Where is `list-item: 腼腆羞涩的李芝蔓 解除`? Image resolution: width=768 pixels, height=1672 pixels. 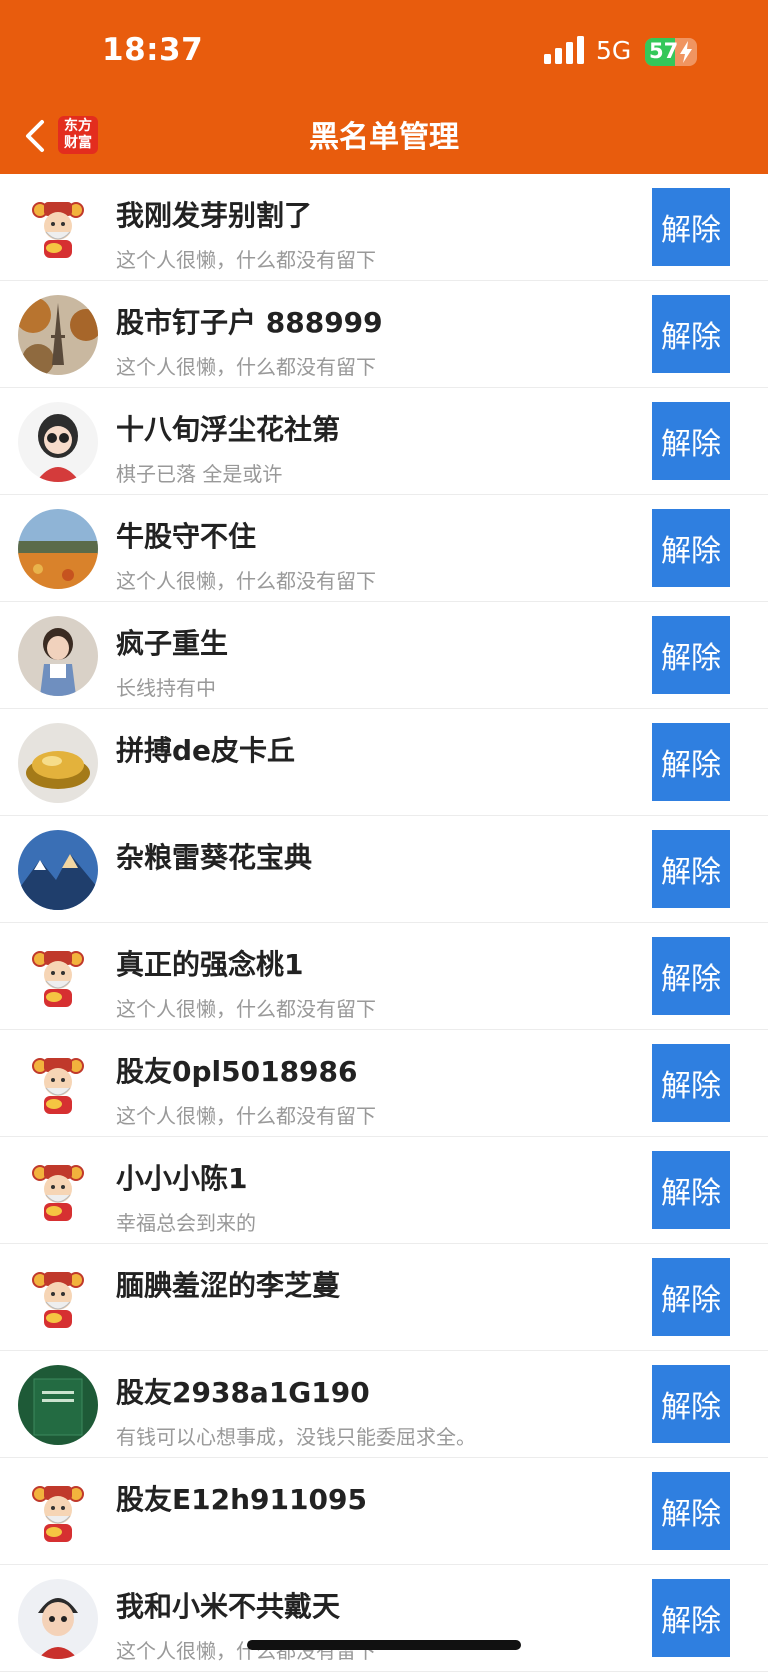
list-item: 腼腆羞涩的李芝蔓 解除 is located at coordinates (384, 1297).